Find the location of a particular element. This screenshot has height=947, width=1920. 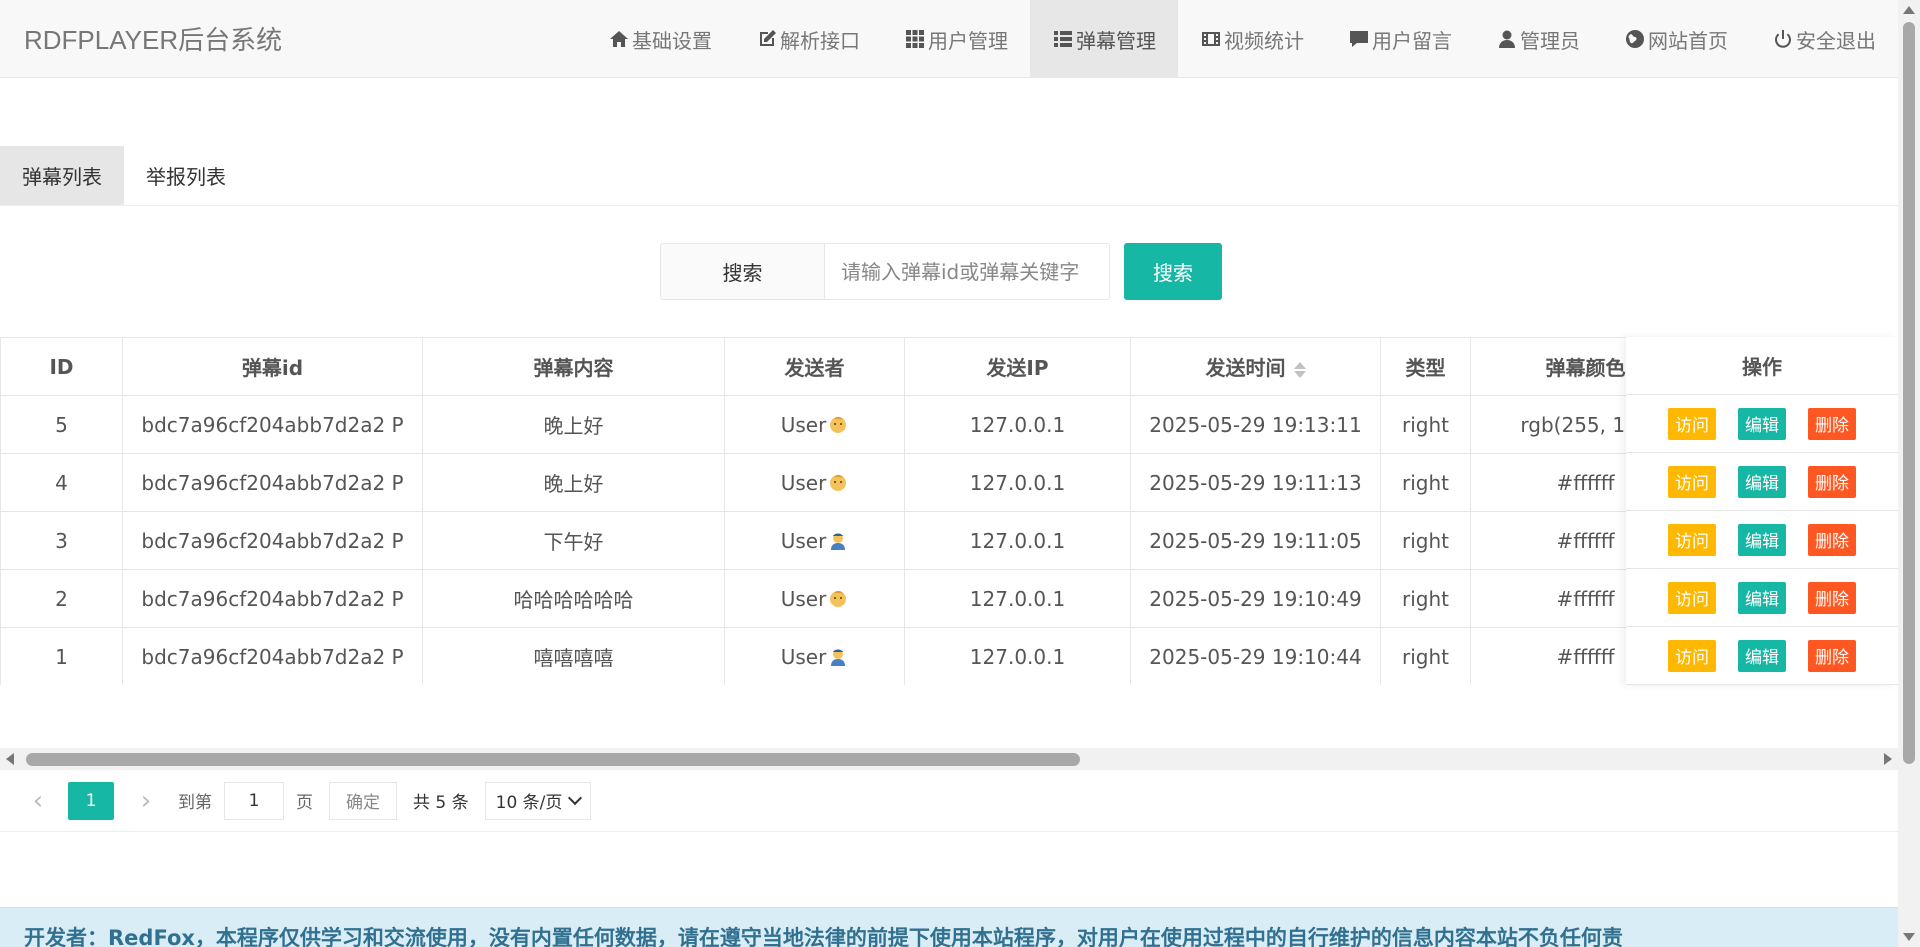

cell-id-text: 4 is located at coordinates (61, 482).